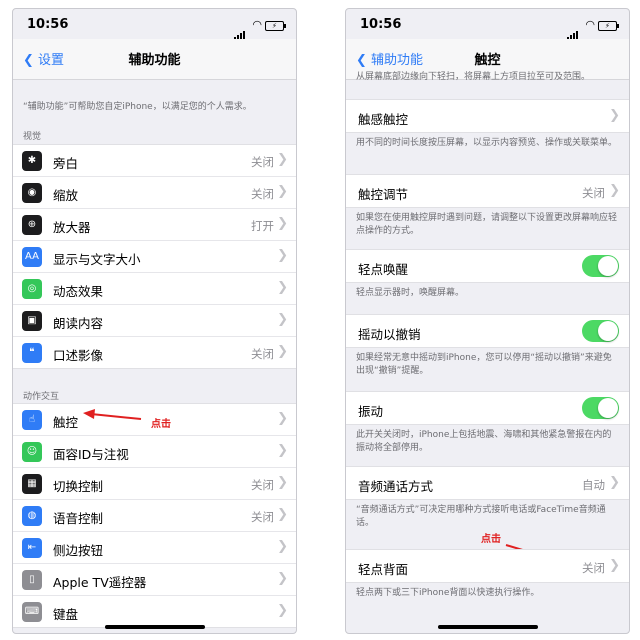  Describe the element at coordinates (484, 441) in the screenshot. I see `vibration-note: 此开关关闭时，iPhone上包括地震、海啸和其他紧急警报在内的振动将全部停用。` at that location.